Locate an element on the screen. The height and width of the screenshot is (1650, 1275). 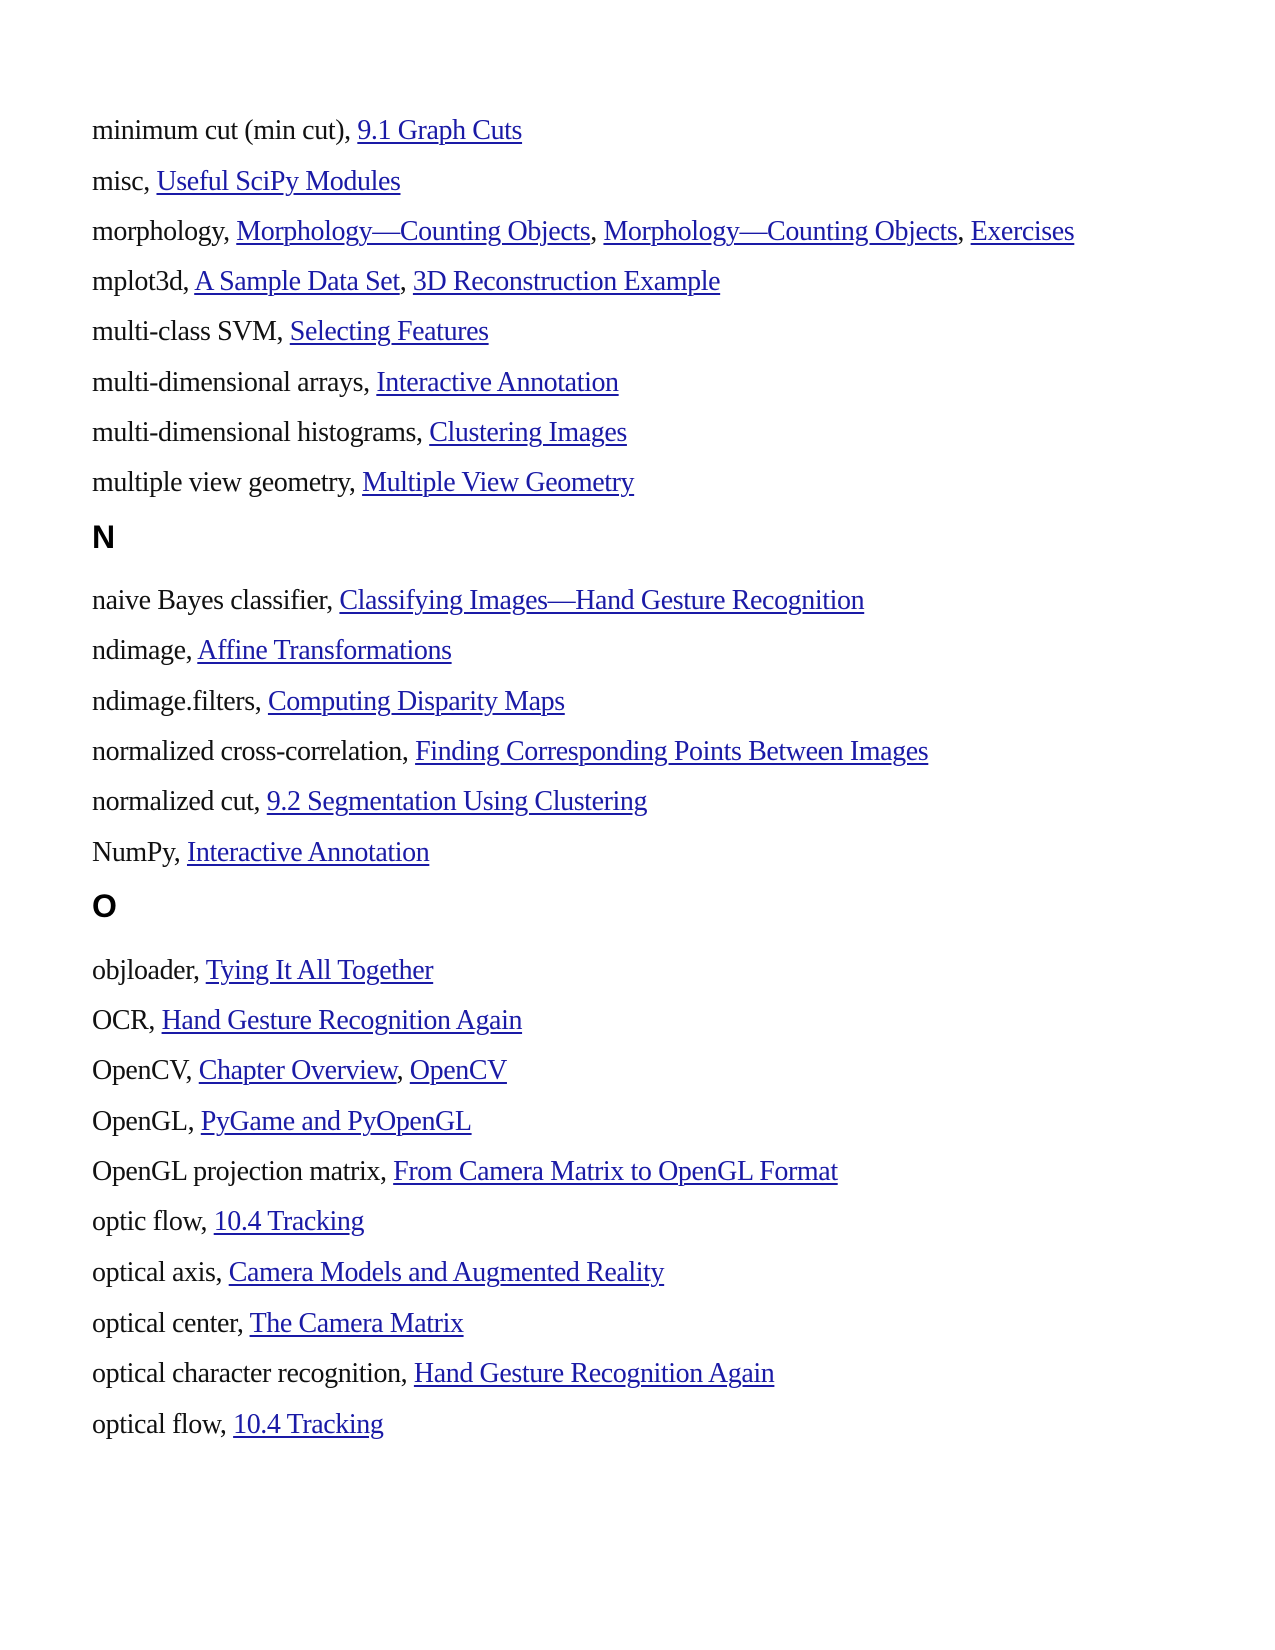
index-entry-misc: misc, Useful SciPy Modules is located at coordinates (246, 182).